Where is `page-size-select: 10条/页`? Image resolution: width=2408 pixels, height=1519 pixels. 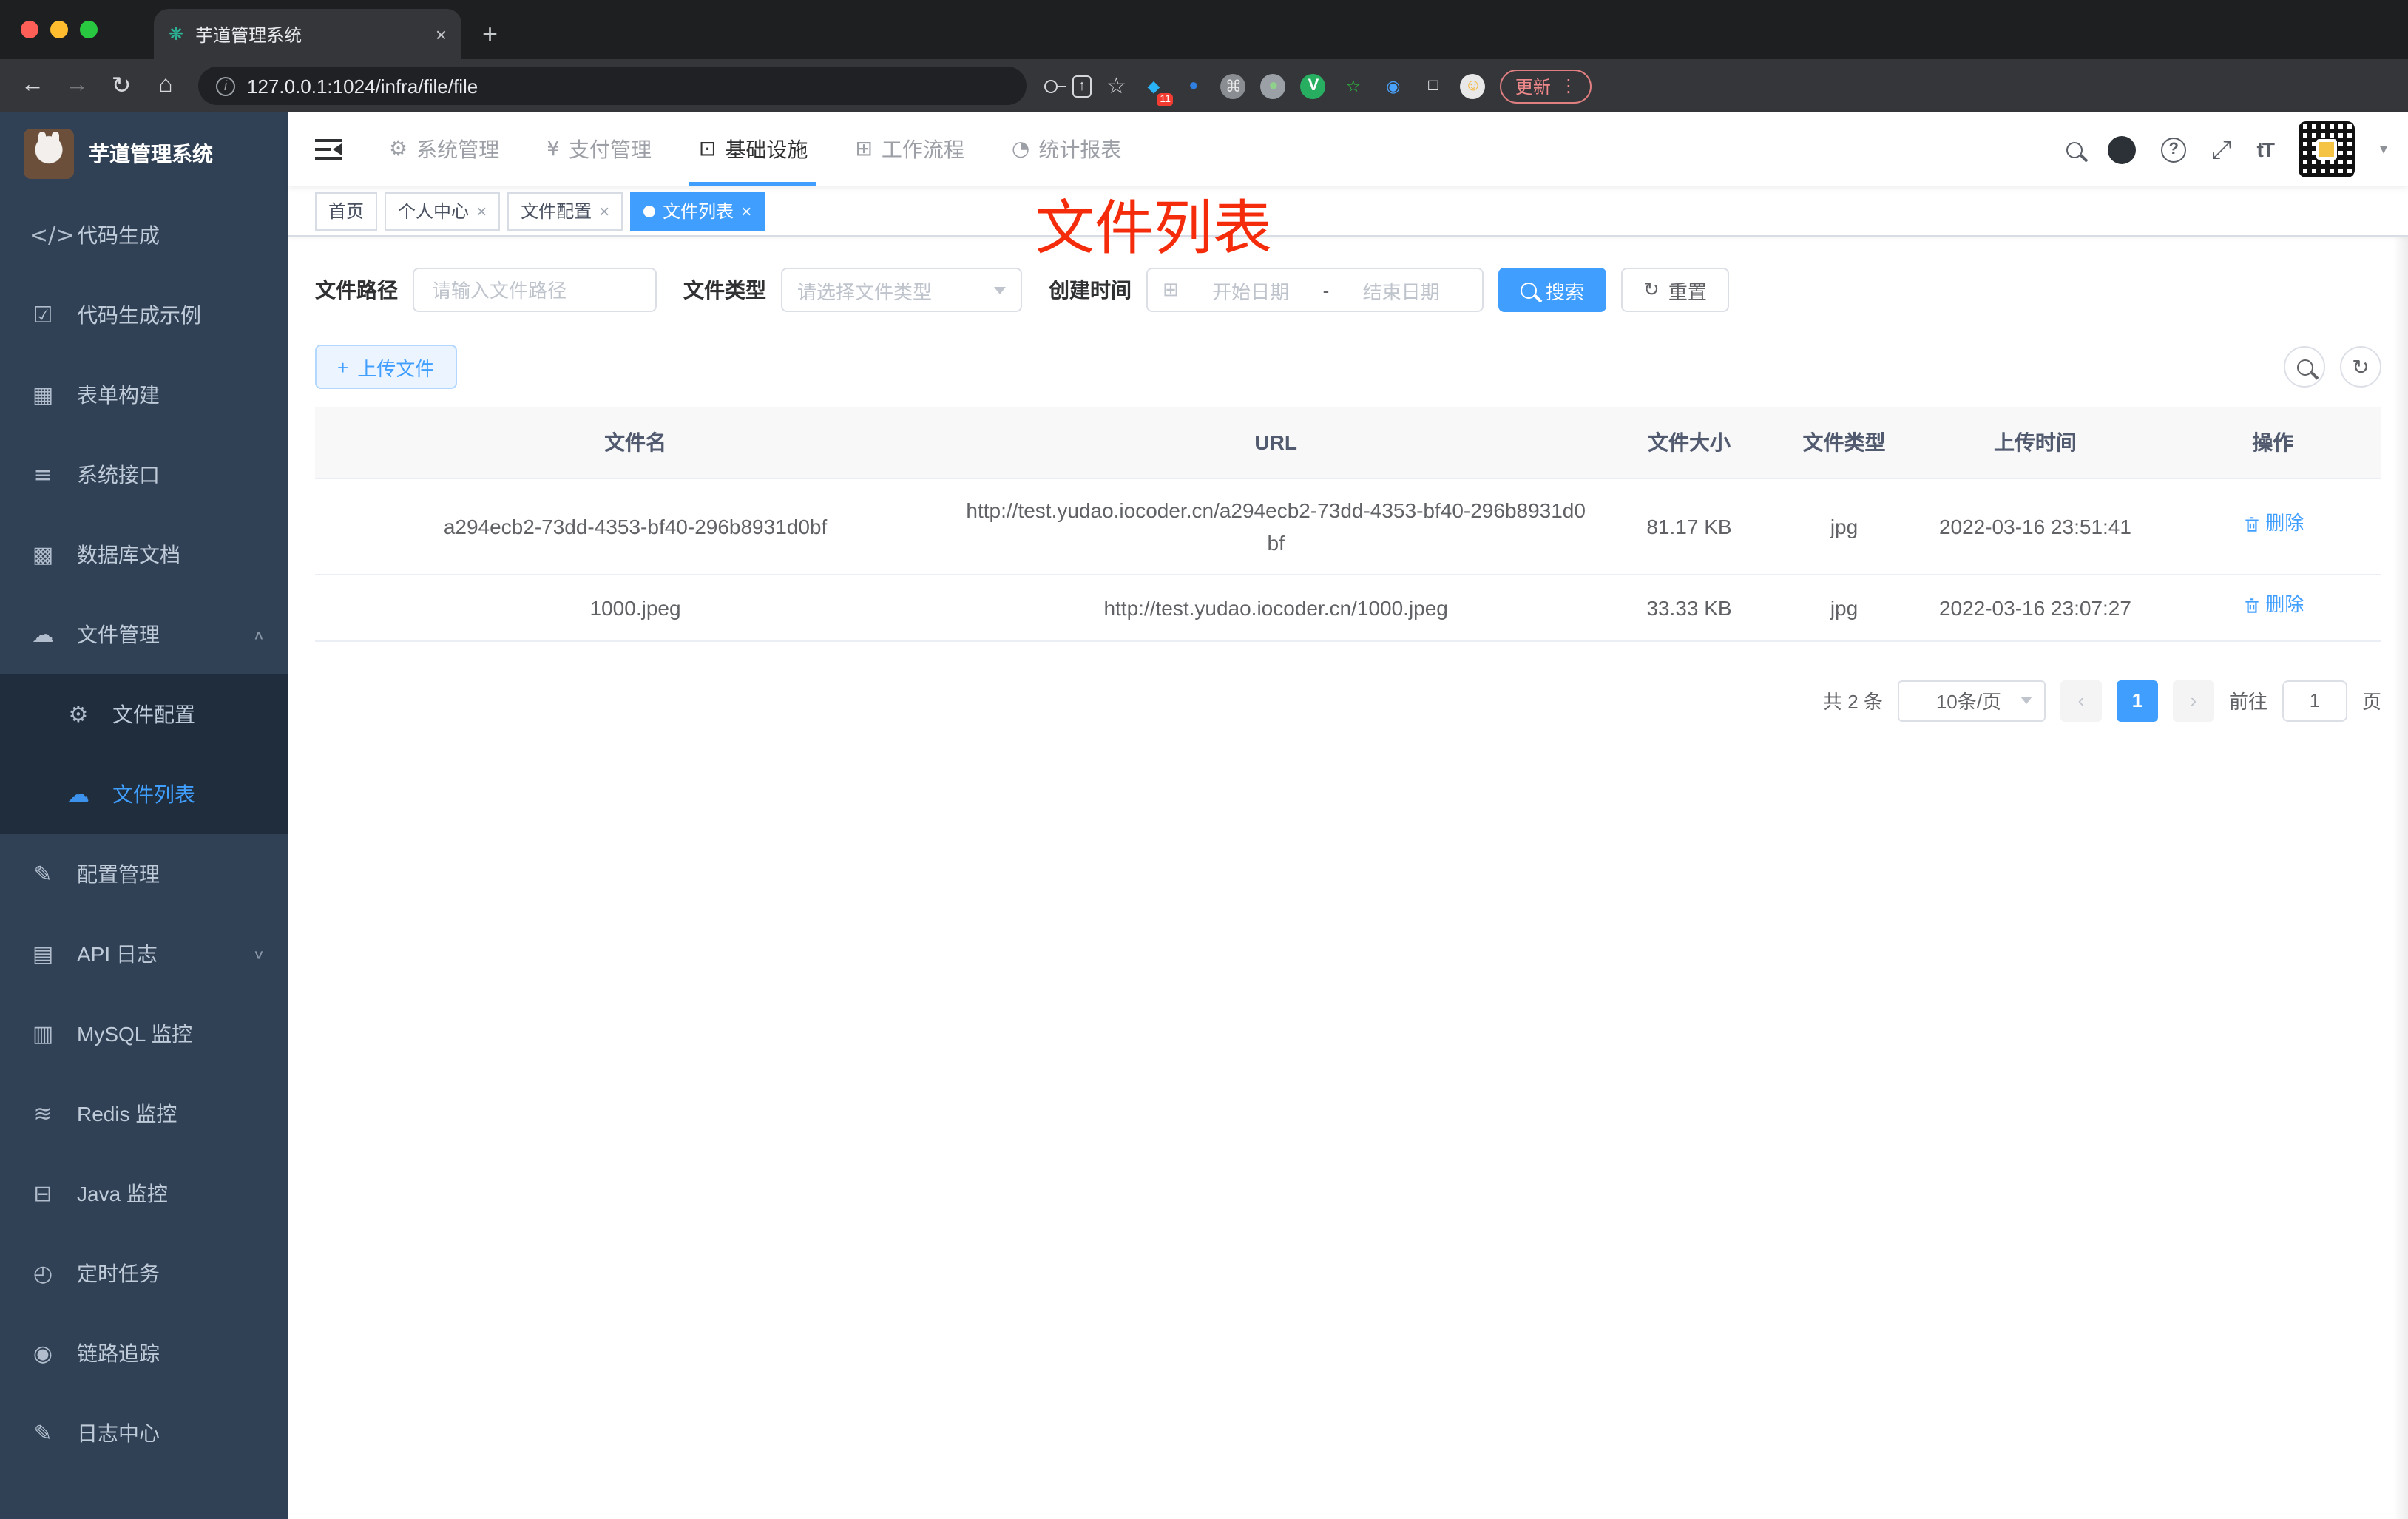 page-size-select: 10条/页 is located at coordinates (1971, 701).